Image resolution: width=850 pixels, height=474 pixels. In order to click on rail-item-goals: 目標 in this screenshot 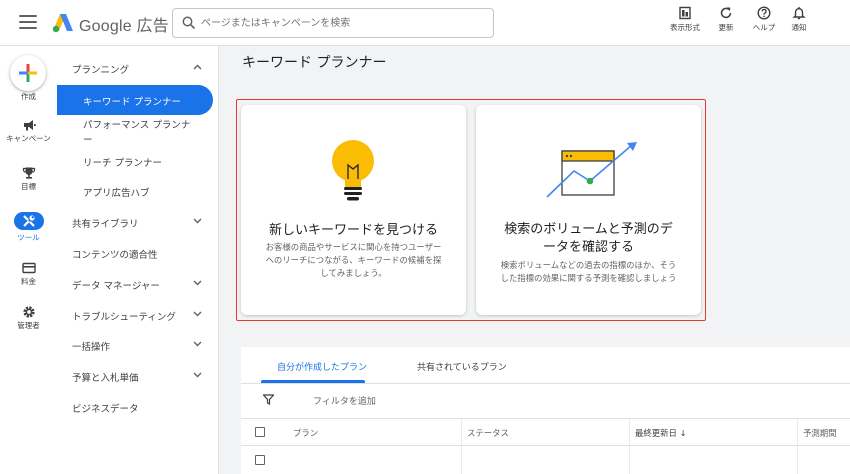, I will do `click(28, 178)`.